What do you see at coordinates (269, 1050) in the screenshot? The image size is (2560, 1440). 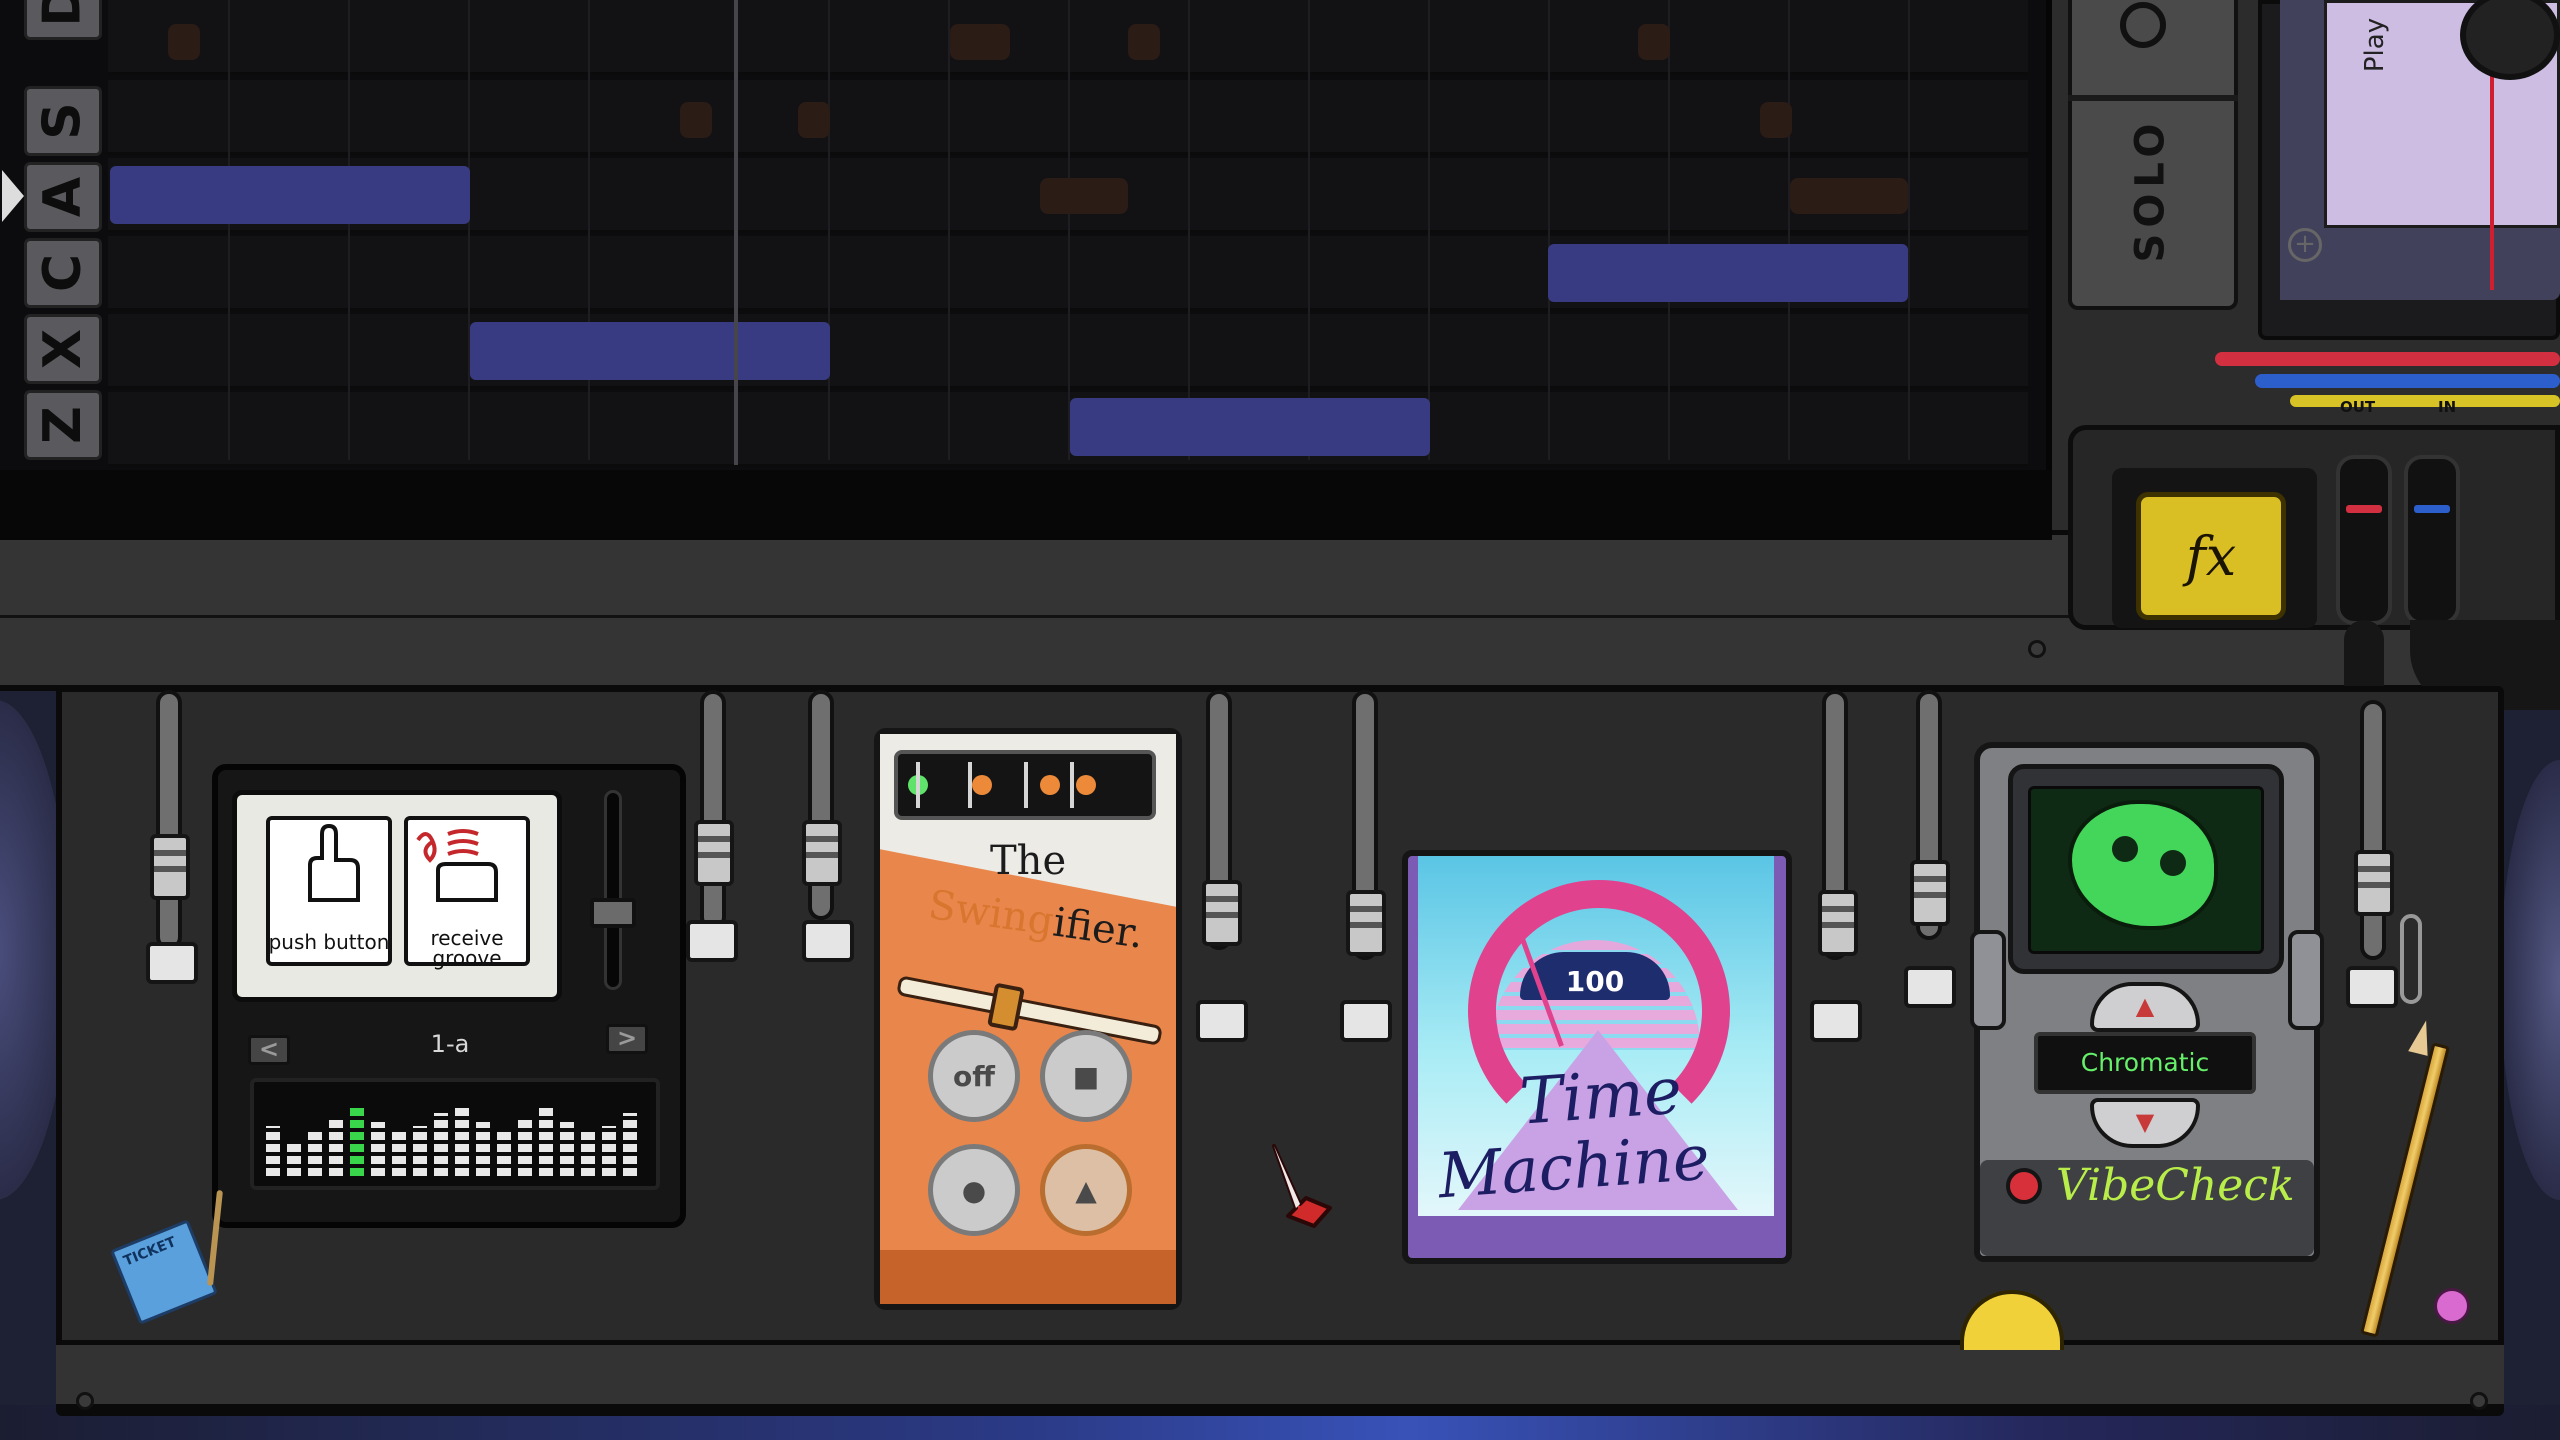 I see `looper-prev-button: <` at bounding box center [269, 1050].